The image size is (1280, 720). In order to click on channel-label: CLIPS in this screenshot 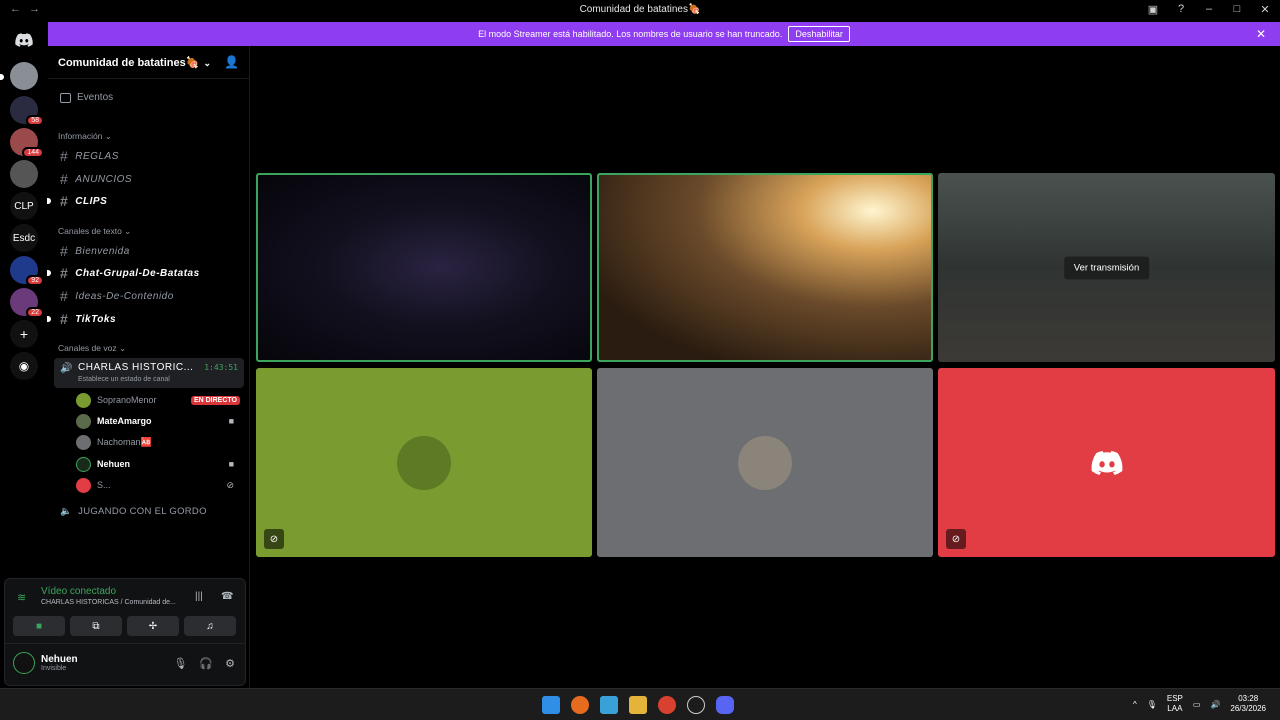, I will do `click(91, 201)`.